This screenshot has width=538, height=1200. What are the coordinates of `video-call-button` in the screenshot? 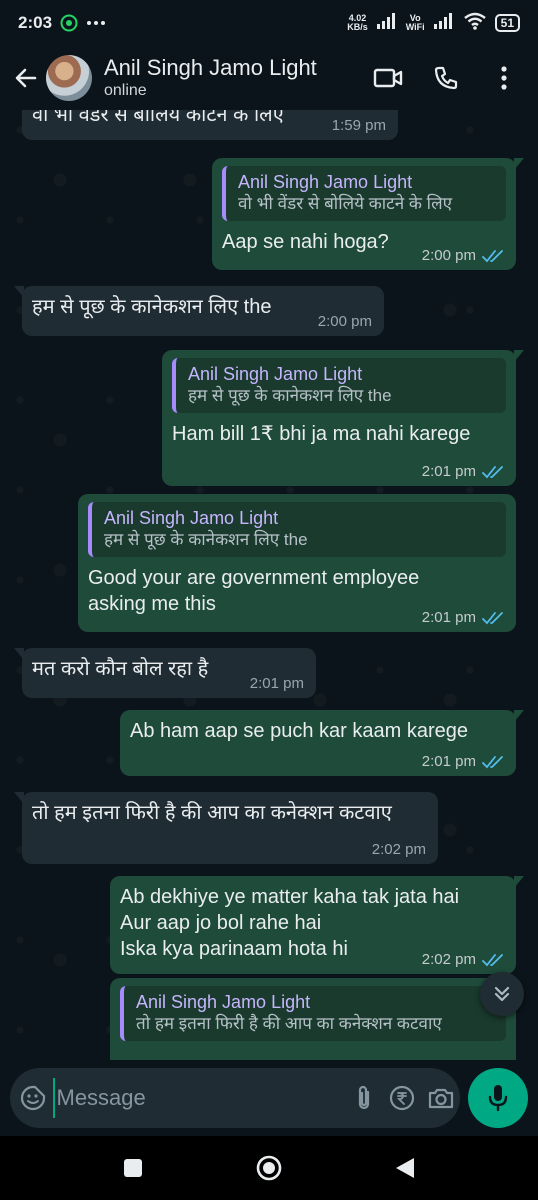 It's located at (388, 78).